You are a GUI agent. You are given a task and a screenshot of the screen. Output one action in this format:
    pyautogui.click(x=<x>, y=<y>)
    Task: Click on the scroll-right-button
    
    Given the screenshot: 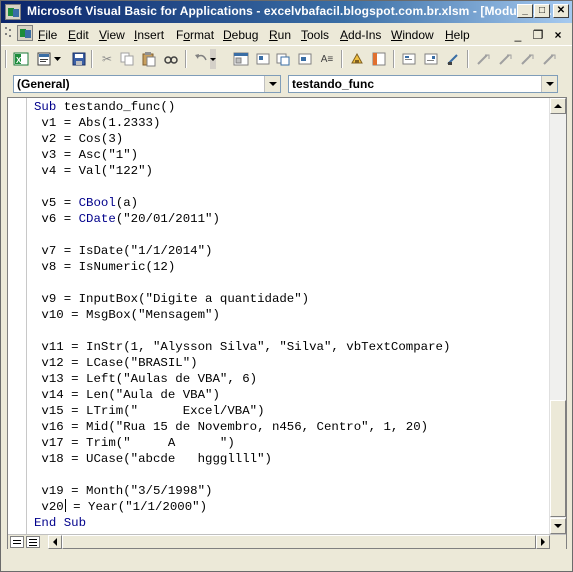 What is the action you would take?
    pyautogui.click(x=543, y=542)
    